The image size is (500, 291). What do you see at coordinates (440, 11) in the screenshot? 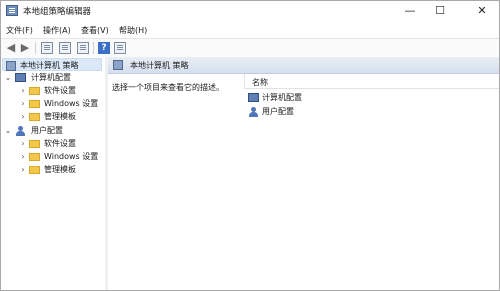
I see `maximize-button: ☐` at bounding box center [440, 11].